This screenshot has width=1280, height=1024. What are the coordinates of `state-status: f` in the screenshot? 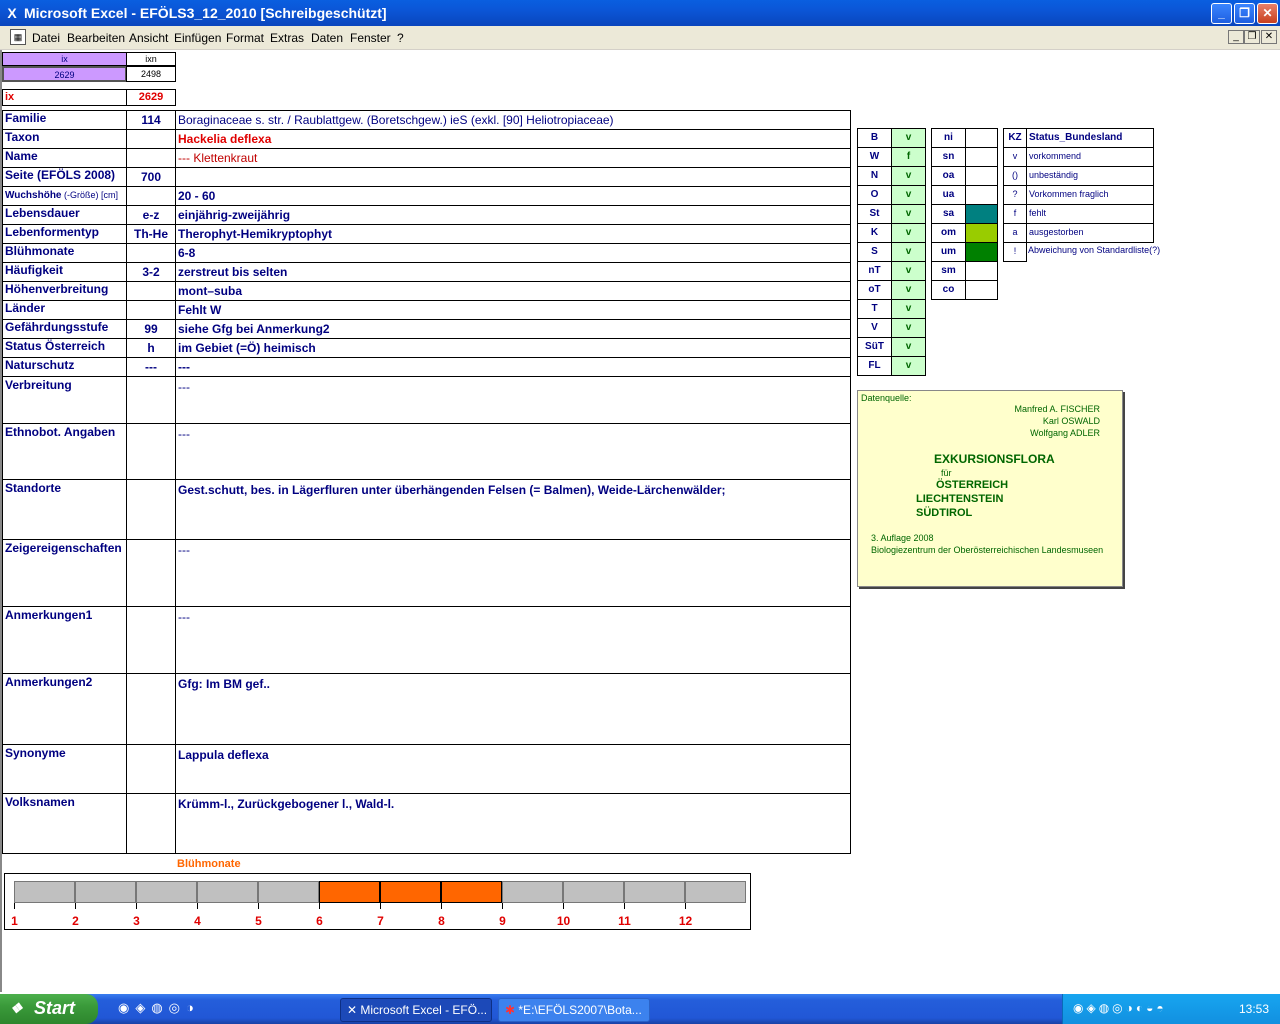 It's located at (908, 157).